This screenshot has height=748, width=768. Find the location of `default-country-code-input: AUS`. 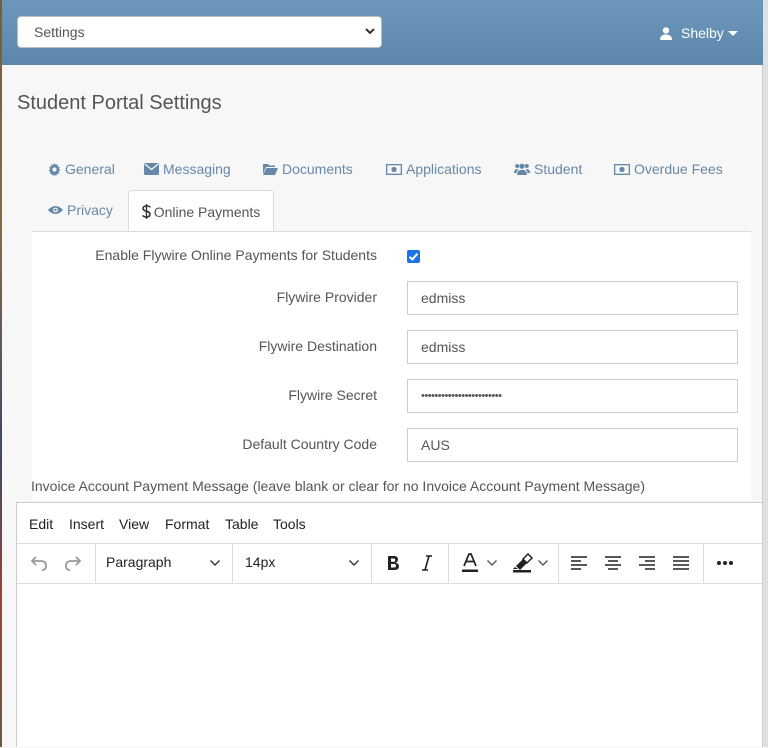

default-country-code-input: AUS is located at coordinates (572, 445).